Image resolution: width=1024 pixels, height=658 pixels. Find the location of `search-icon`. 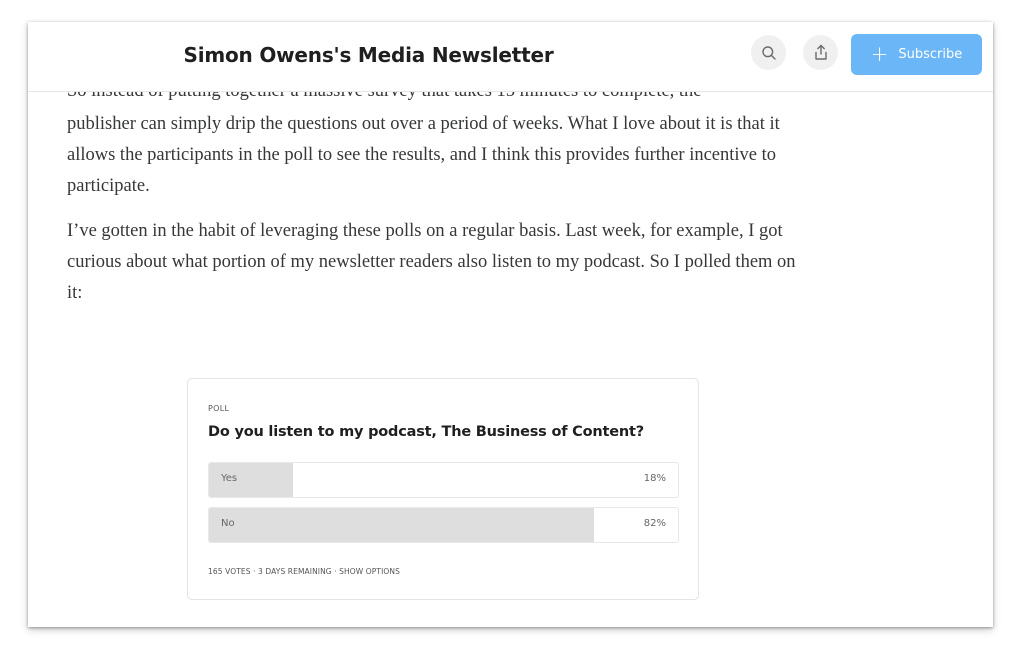

search-icon is located at coordinates (769, 53).